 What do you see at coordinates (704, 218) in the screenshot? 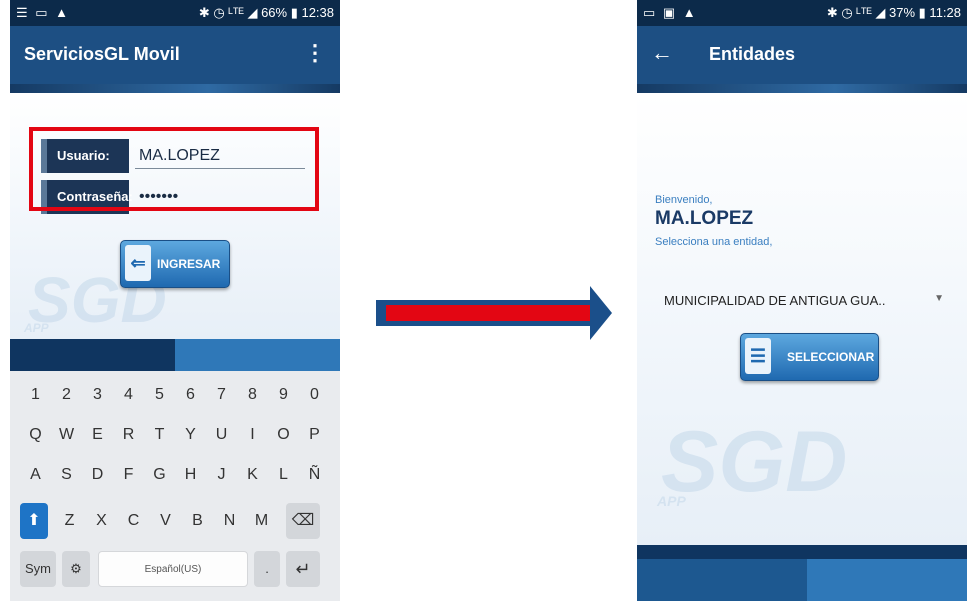
I see `user-name: MA.LOPEZ` at bounding box center [704, 218].